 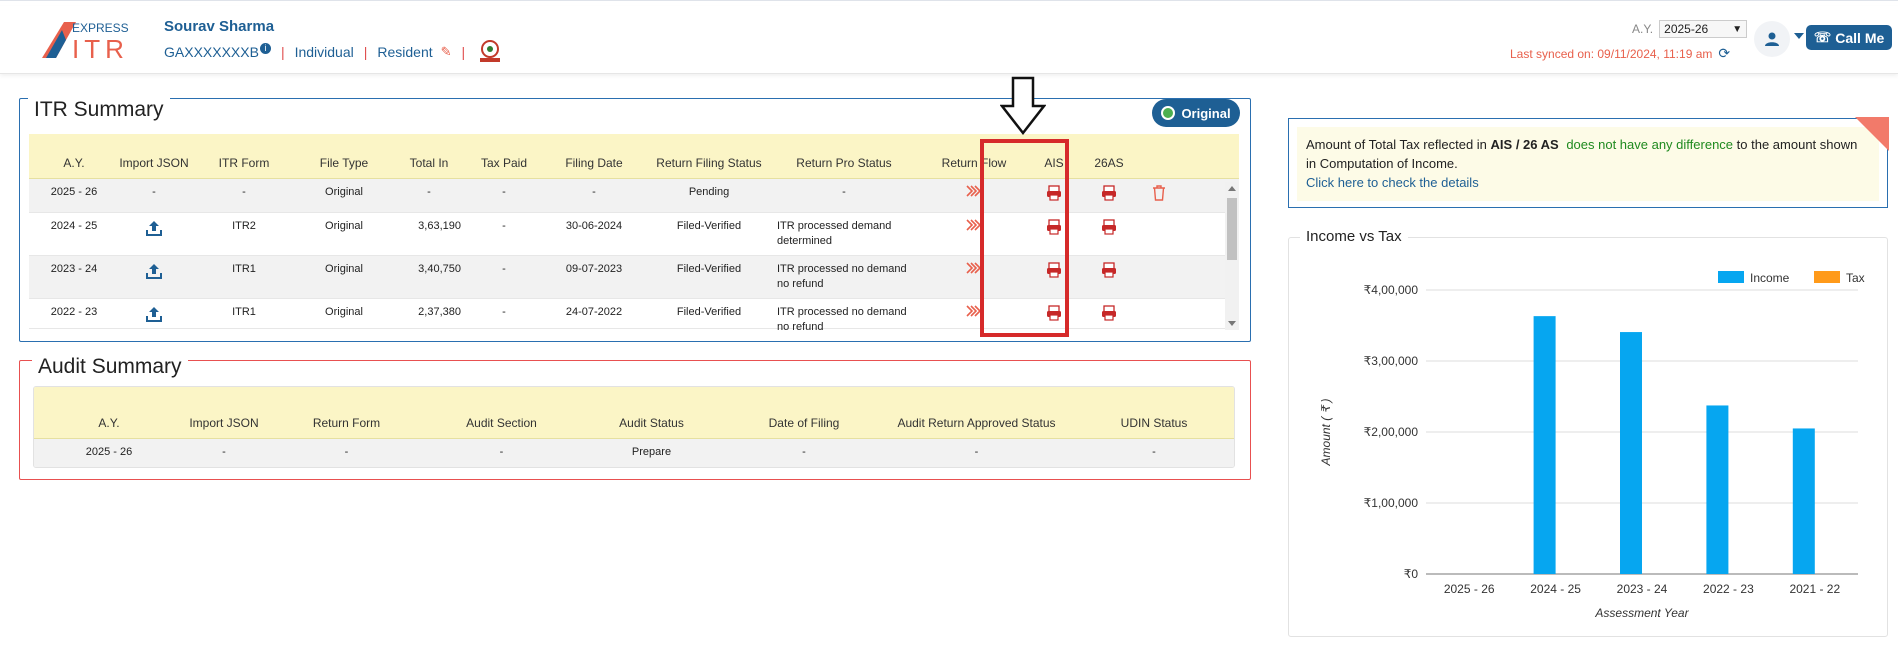 I want to click on original-badge: Original, so click(x=1196, y=113).